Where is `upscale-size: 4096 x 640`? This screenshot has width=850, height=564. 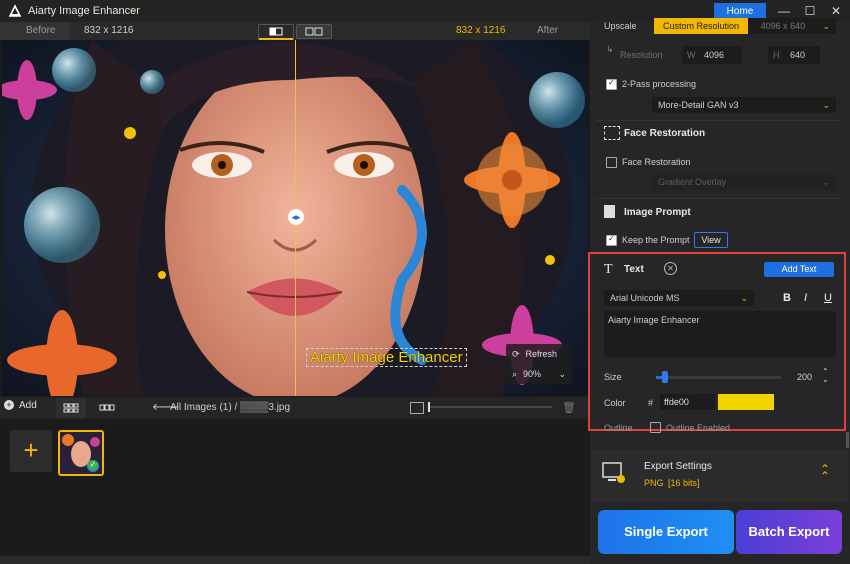
upscale-size: 4096 x 640 is located at coordinates (783, 26).